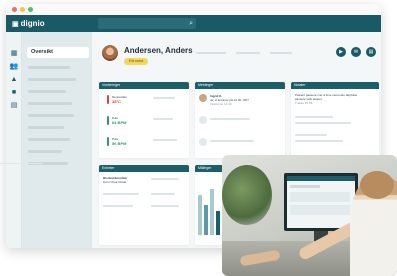 This screenshot has width=397, height=276. Describe the element at coordinates (30, 9) in the screenshot. I see `maximize-icon` at that location.